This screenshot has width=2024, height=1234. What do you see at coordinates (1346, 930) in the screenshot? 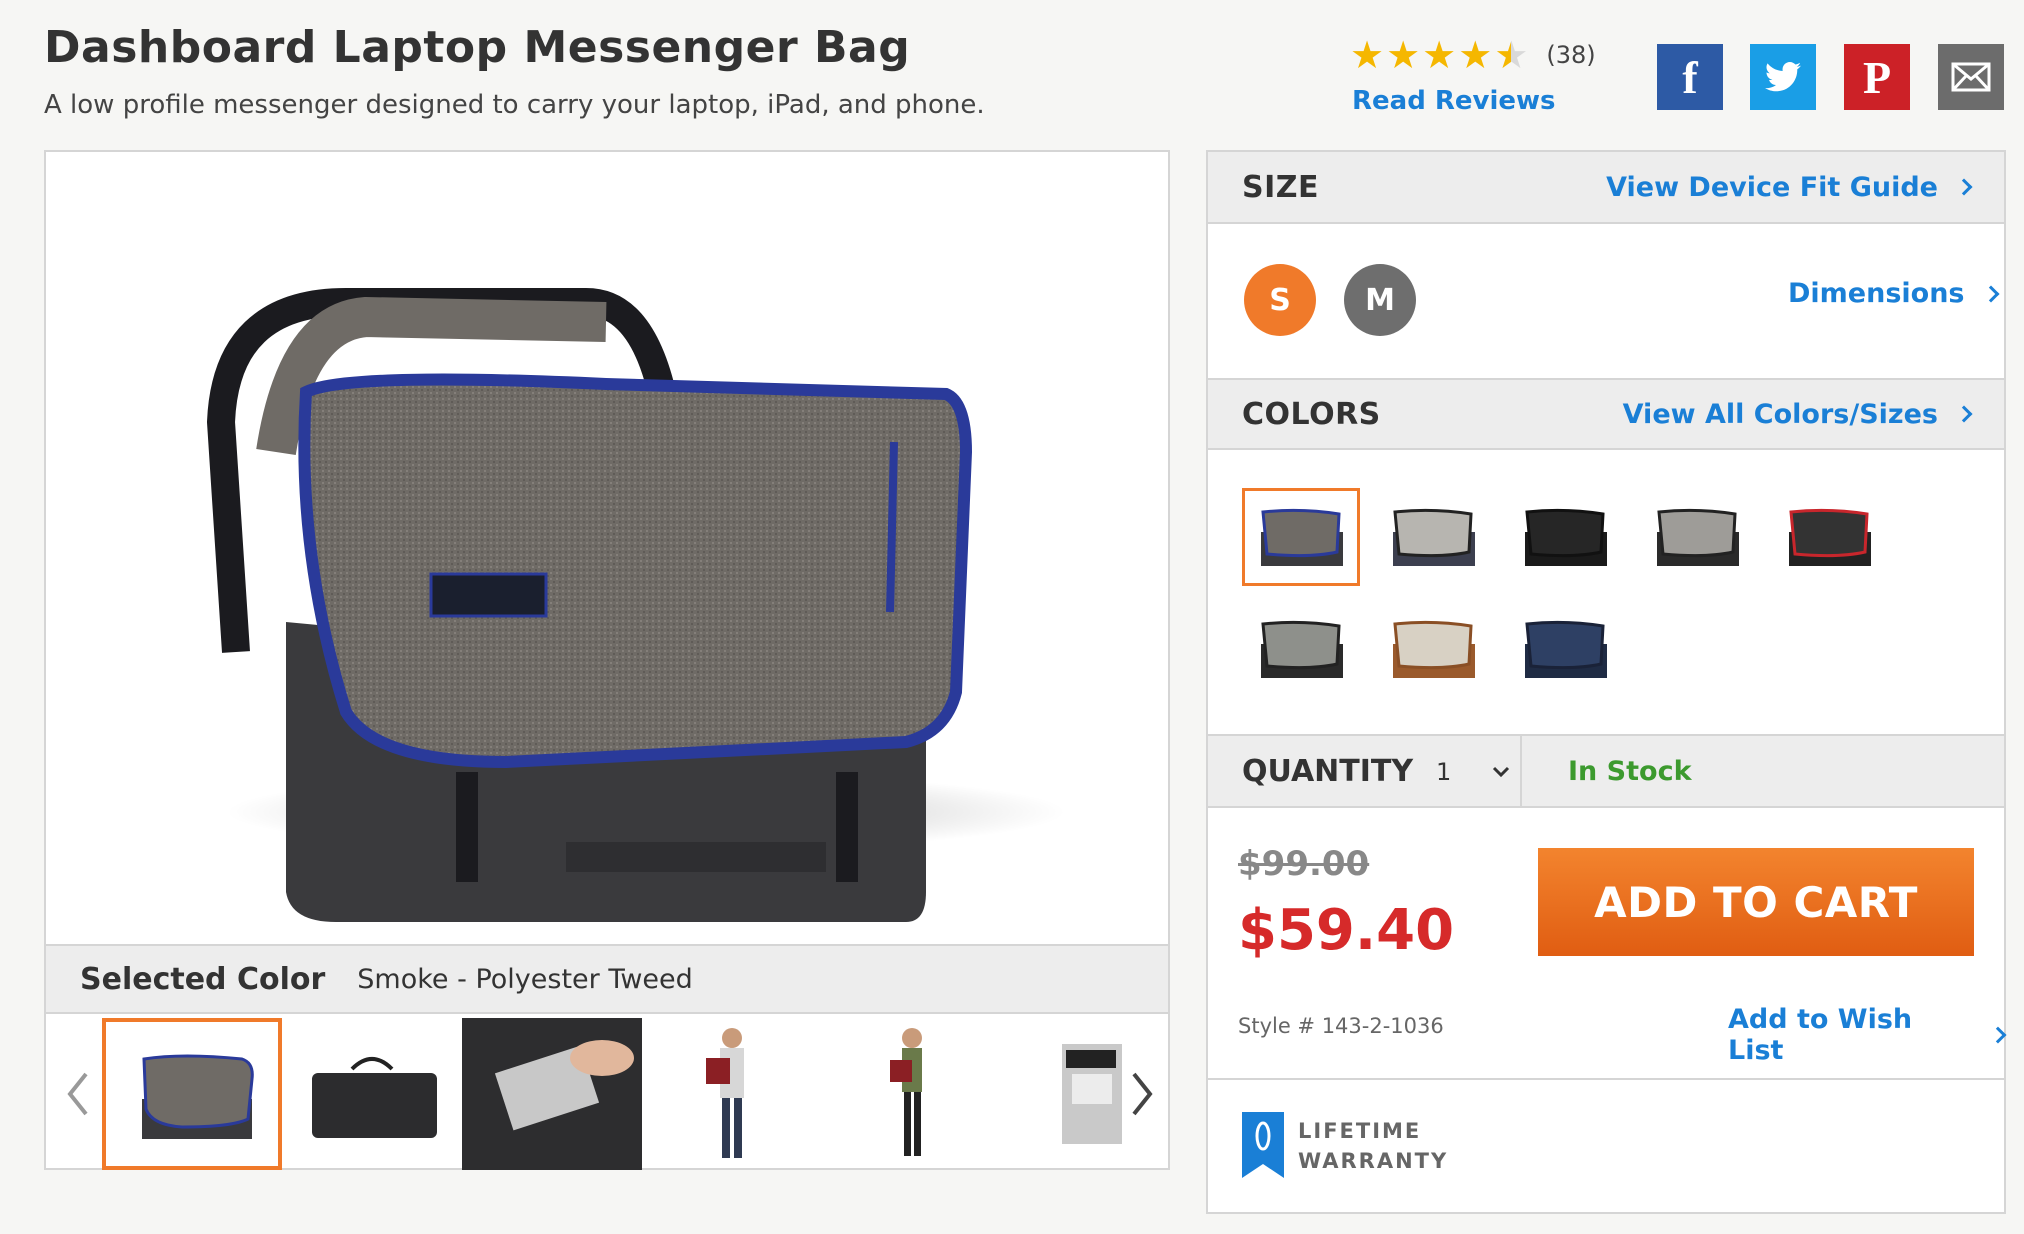
I see `sale-price: $59.40` at bounding box center [1346, 930].